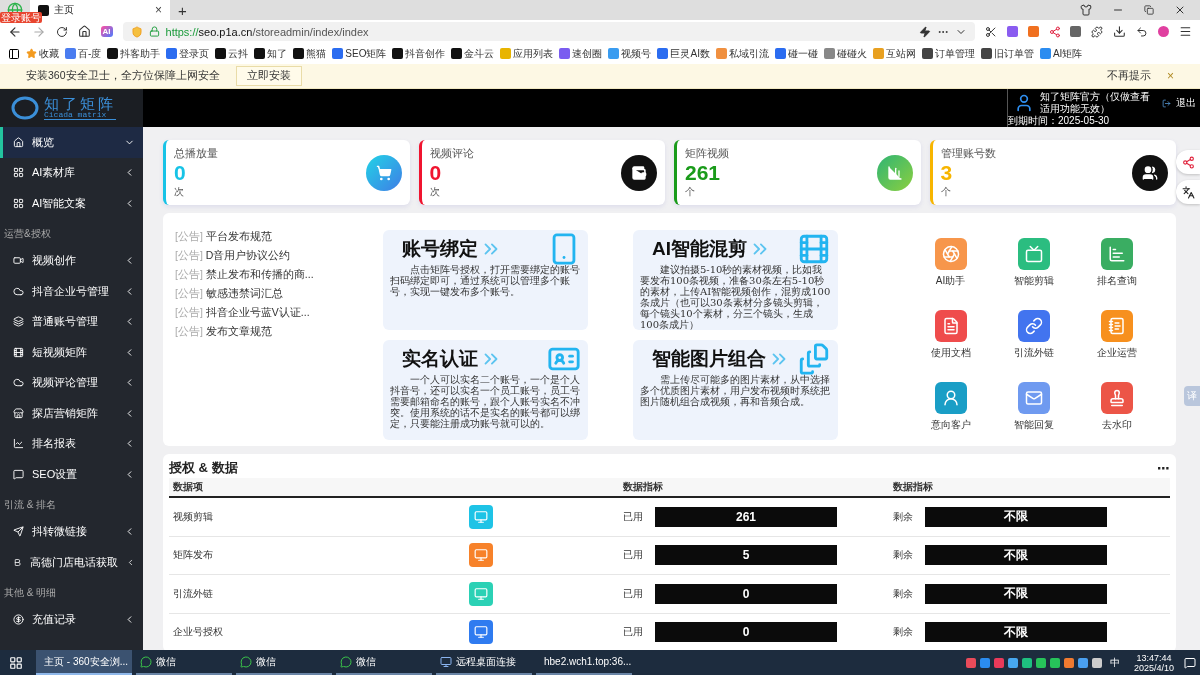 This screenshot has height=675, width=1200. I want to click on notice-link: [公告] 发布文章规范, so click(279, 332).